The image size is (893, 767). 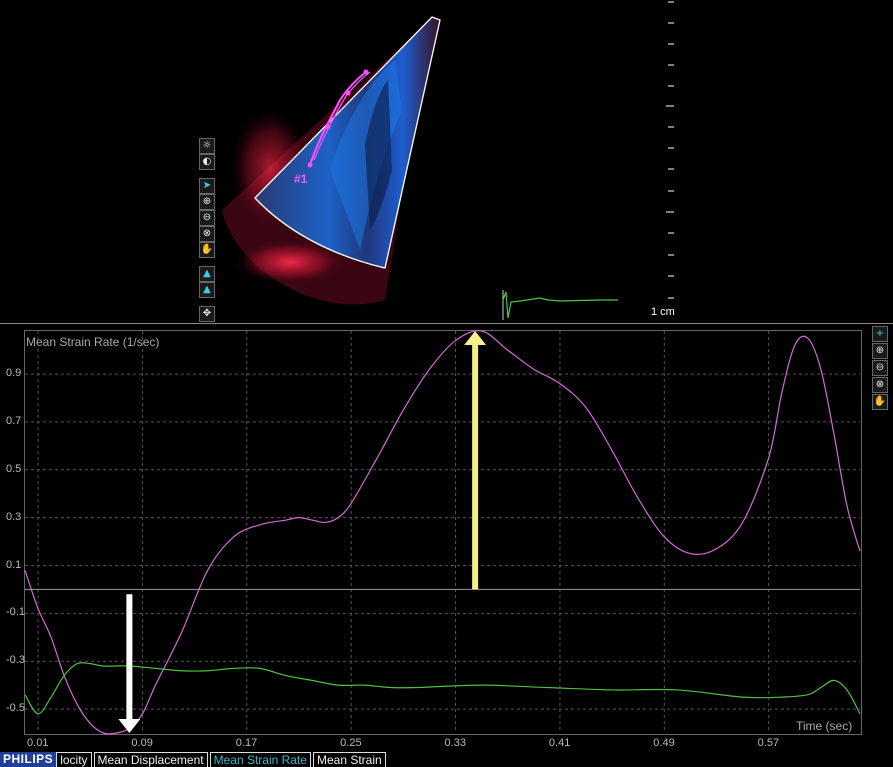 I want to click on contrast-icon: ◐, so click(x=207, y=162).